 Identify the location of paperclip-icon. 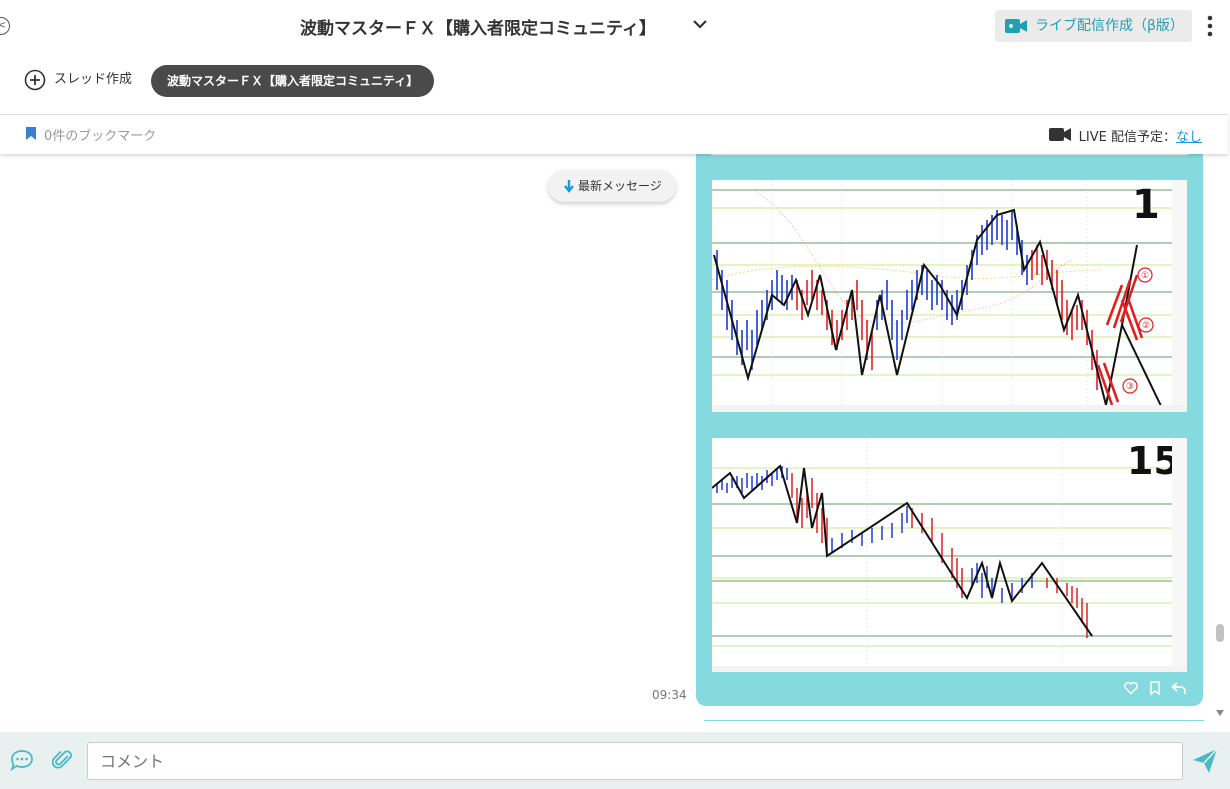
(63, 760).